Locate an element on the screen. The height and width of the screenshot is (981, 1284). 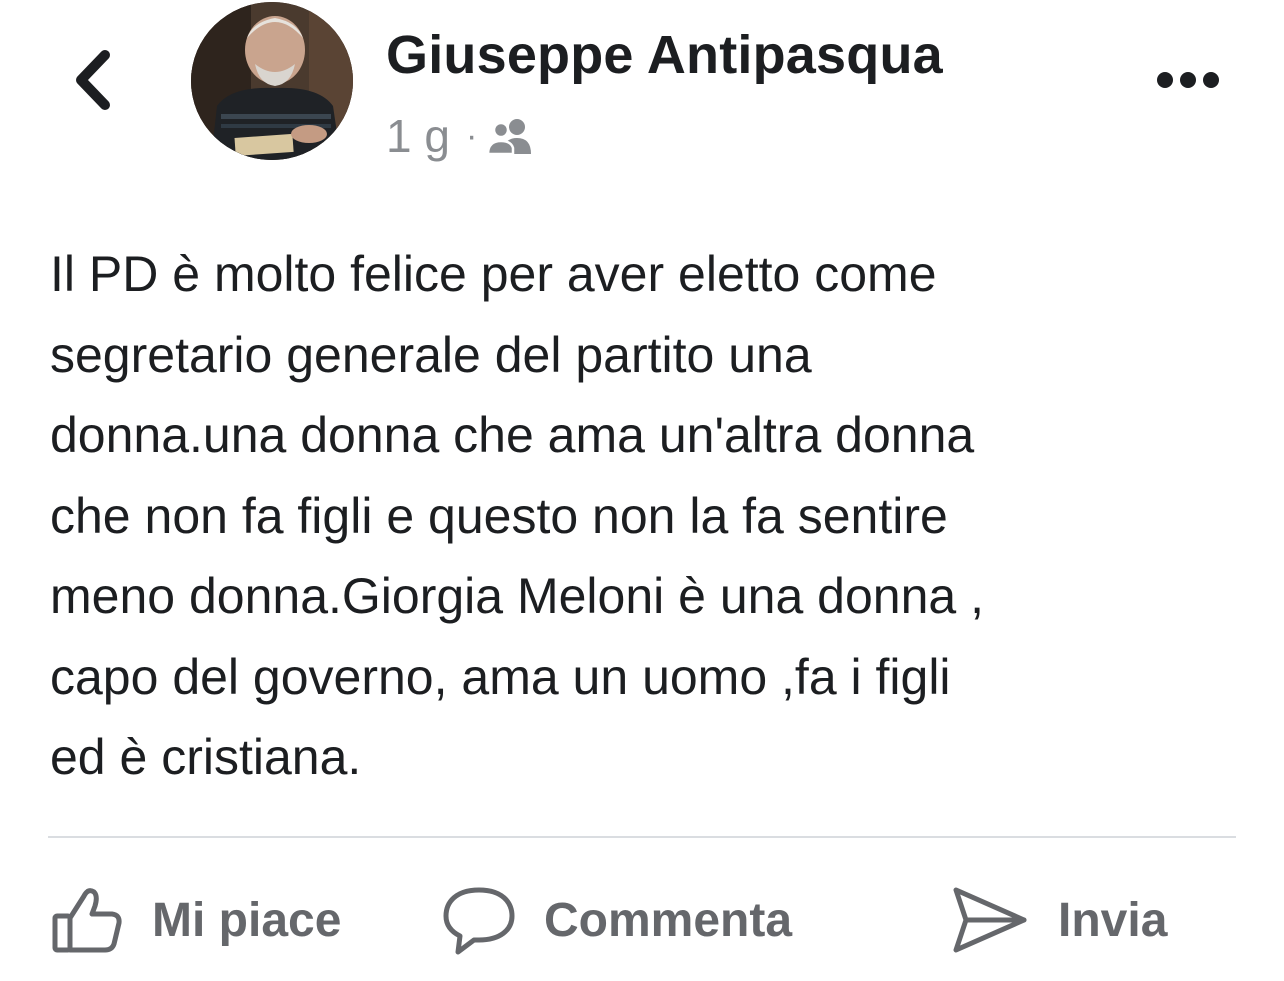
comment-button: Commenta is located at coordinates (617, 920).